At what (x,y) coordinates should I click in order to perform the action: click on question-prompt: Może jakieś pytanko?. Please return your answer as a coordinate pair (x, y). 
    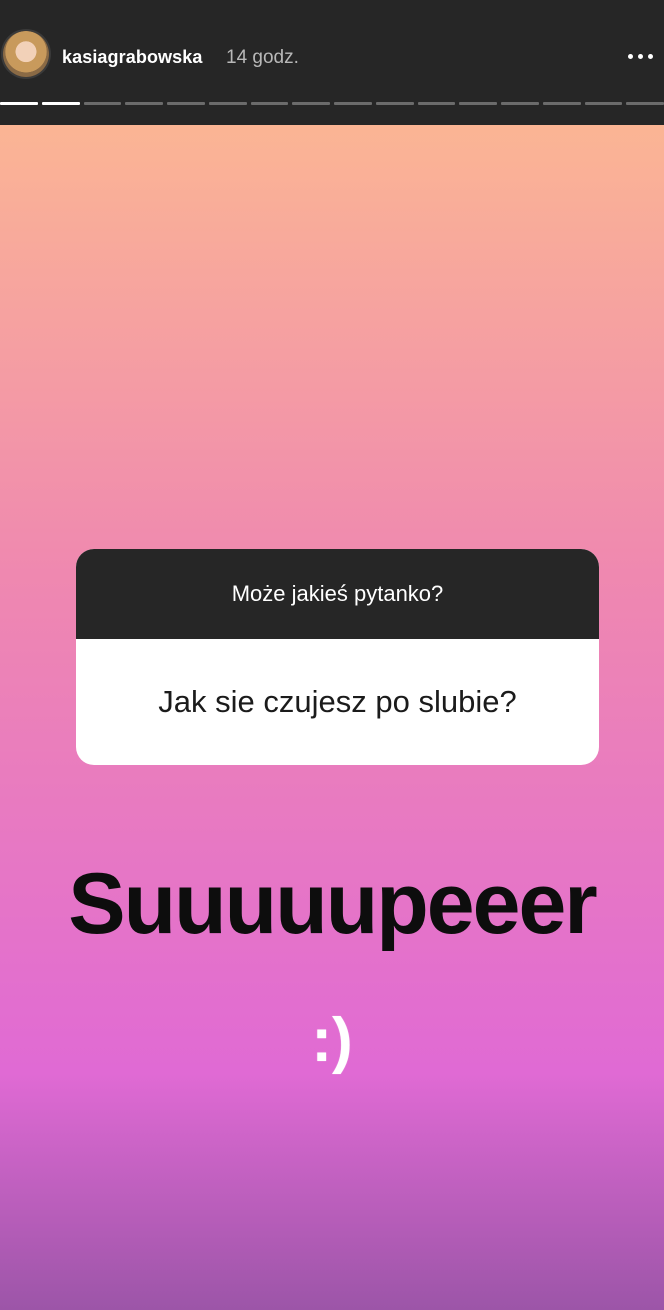
    Looking at the image, I should click on (337, 594).